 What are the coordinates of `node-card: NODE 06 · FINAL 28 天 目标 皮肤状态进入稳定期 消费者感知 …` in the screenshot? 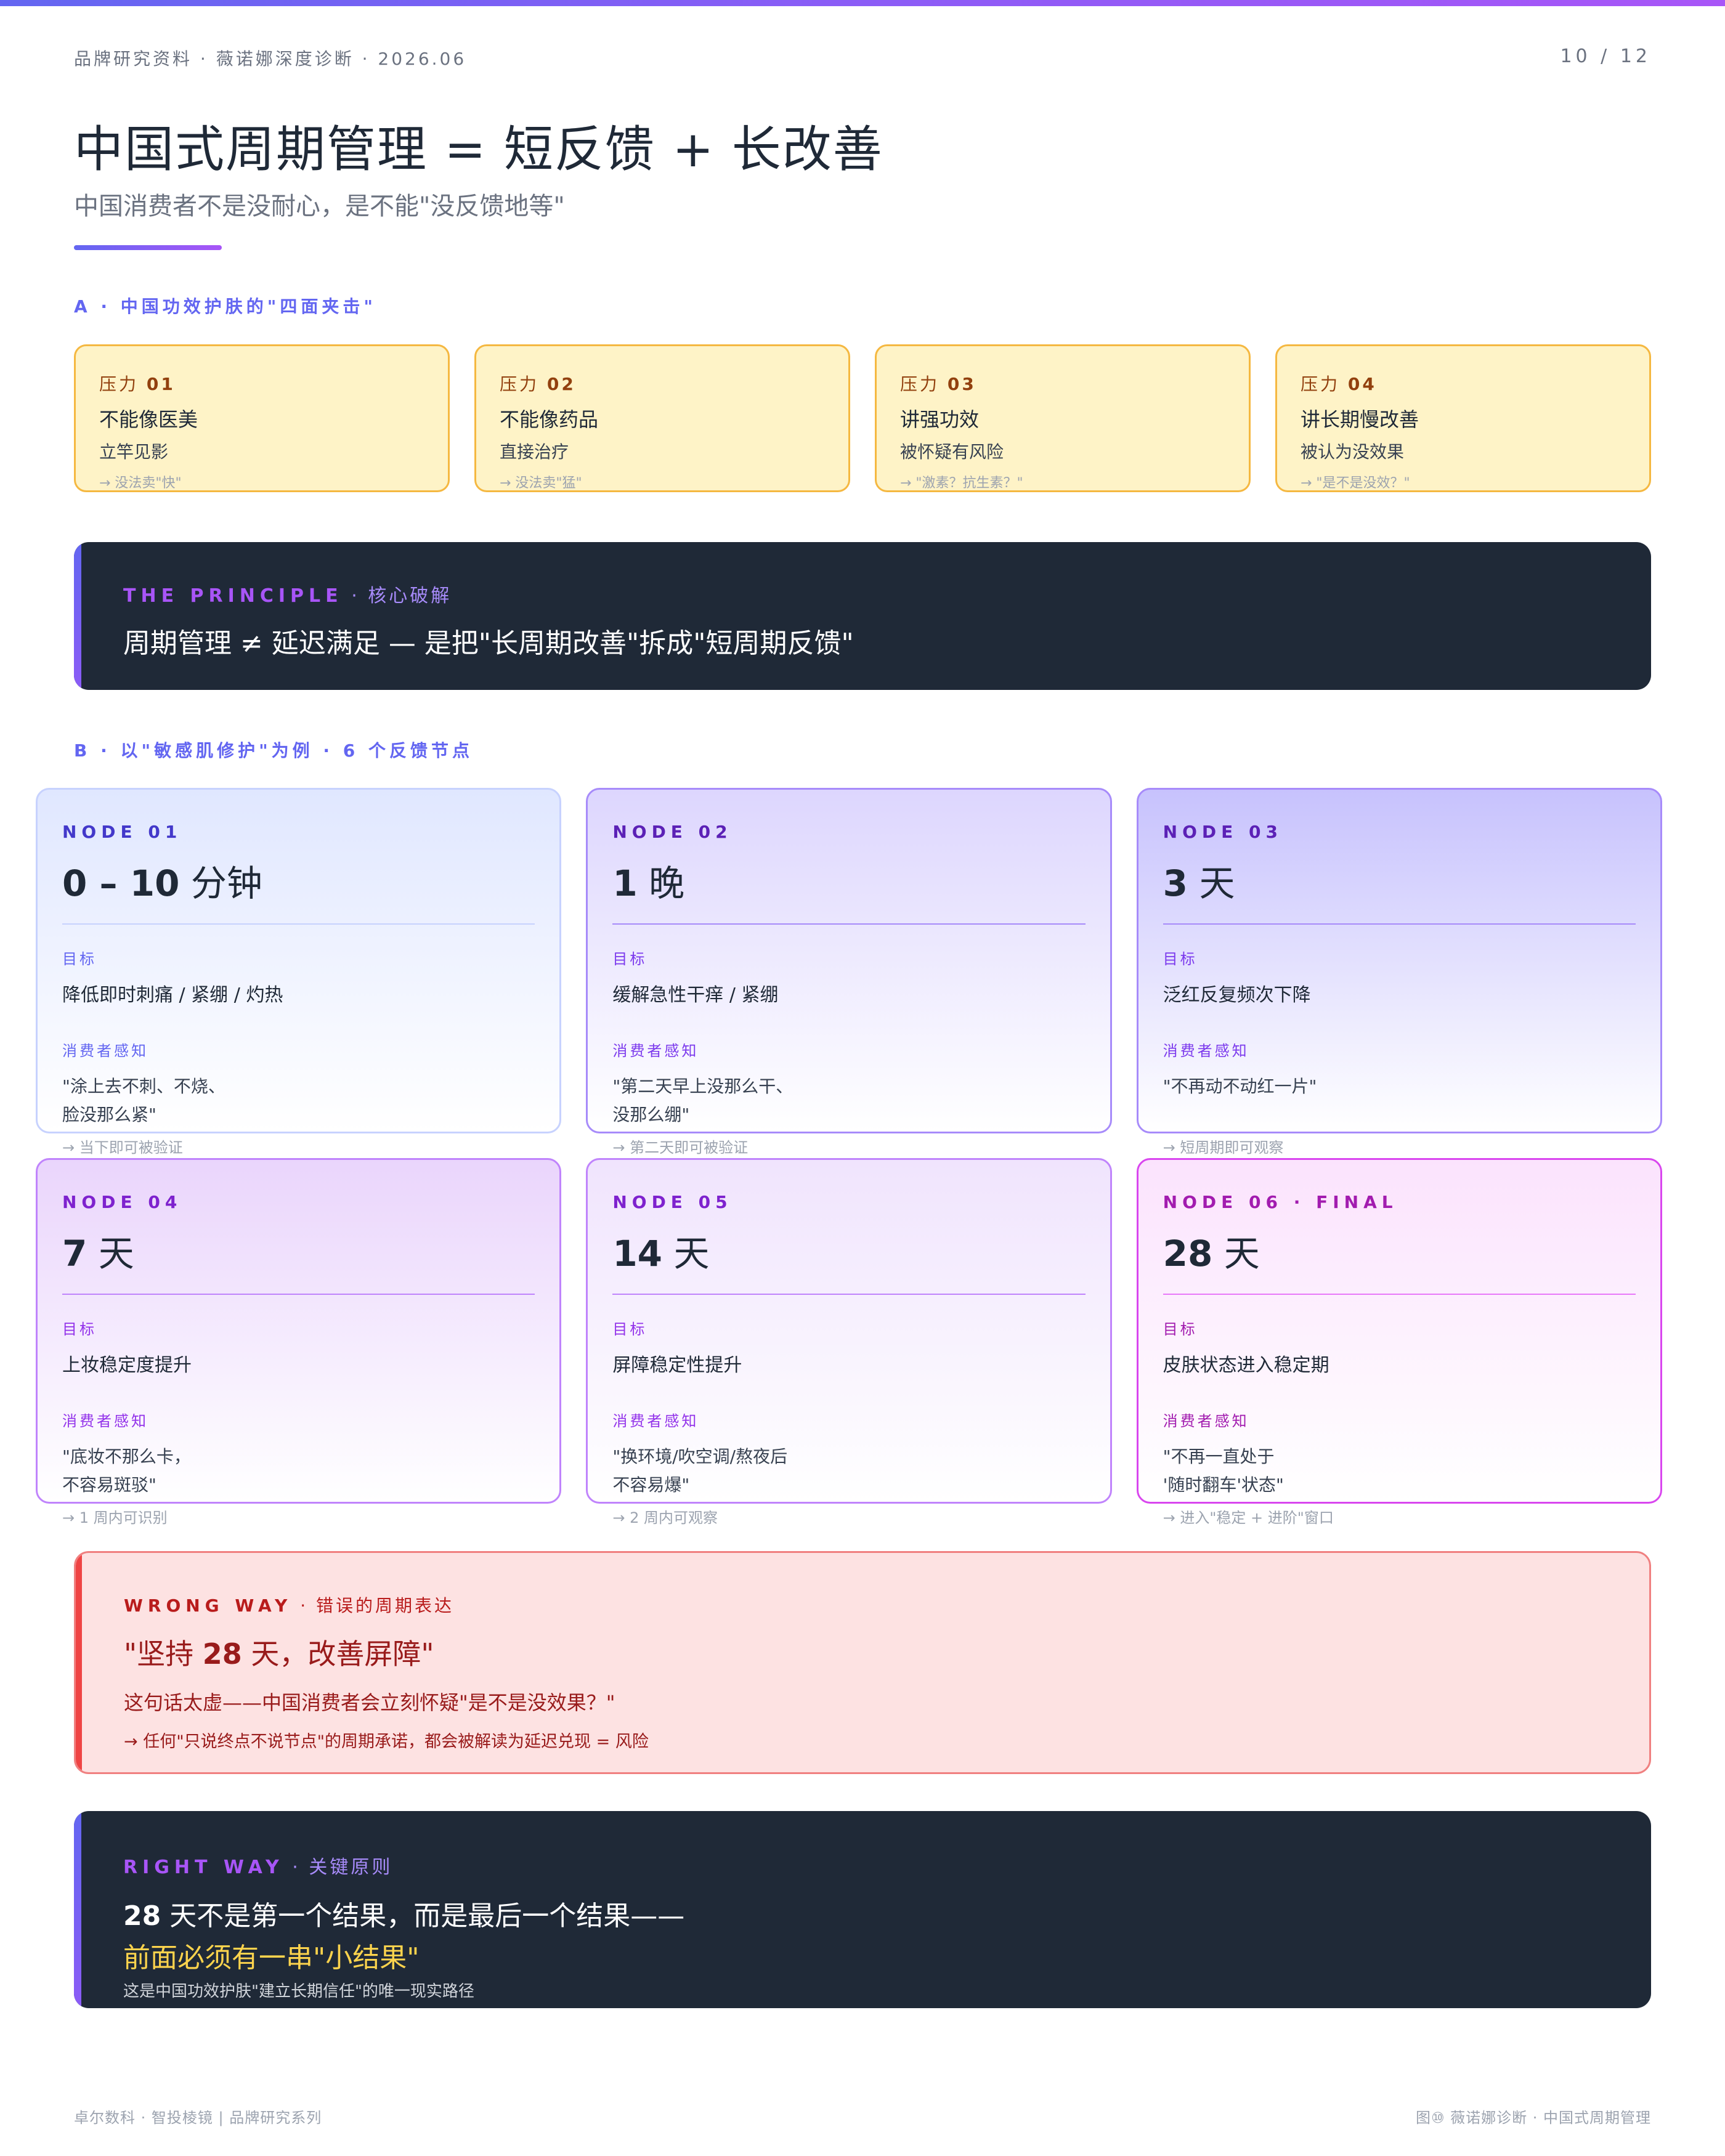 It's located at (1399, 1342).